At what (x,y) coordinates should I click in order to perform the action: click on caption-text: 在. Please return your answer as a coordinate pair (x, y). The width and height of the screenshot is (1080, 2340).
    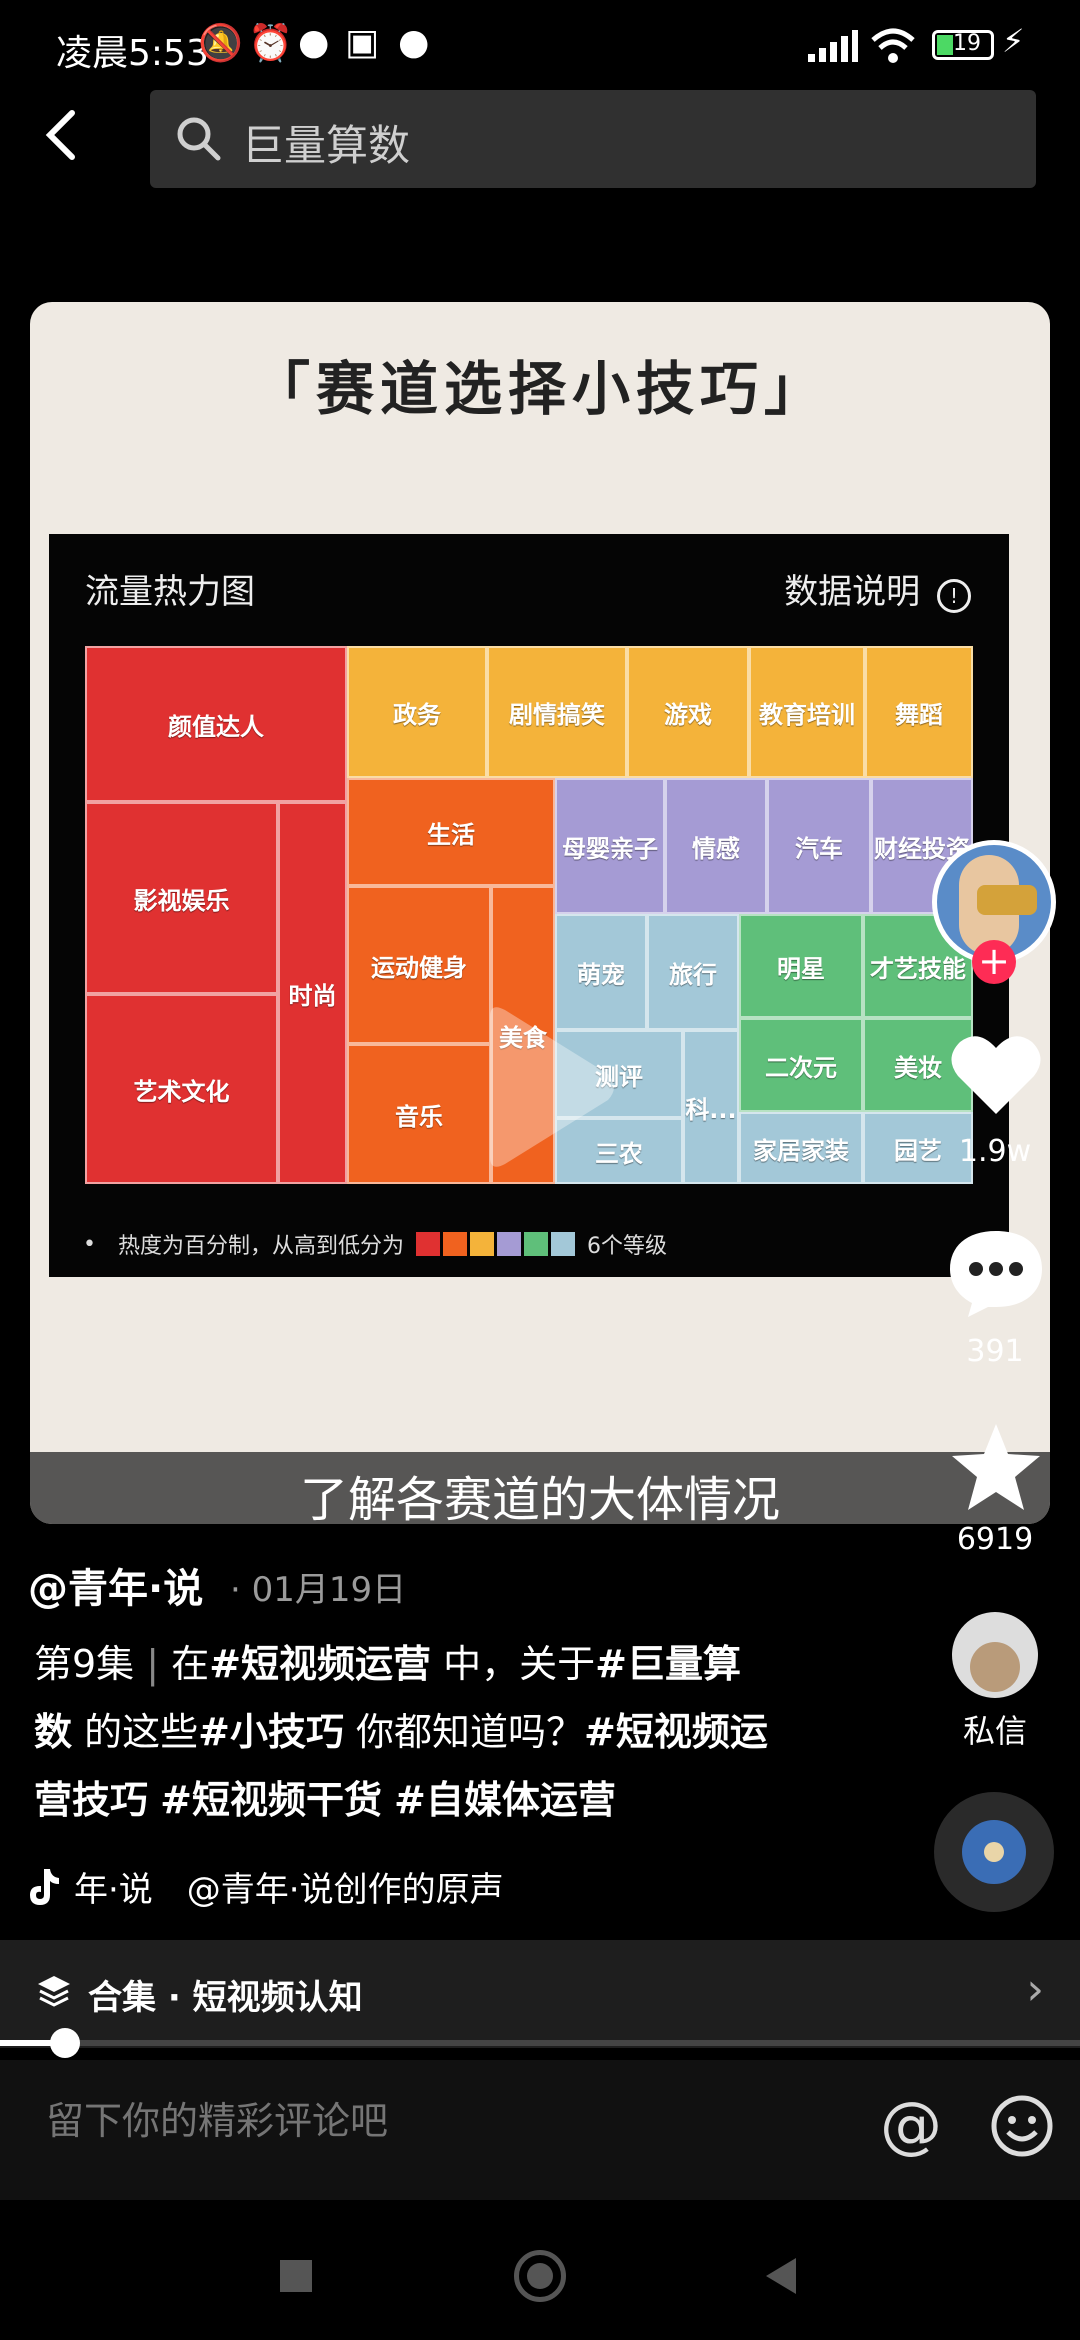
    Looking at the image, I should click on (184, 1664).